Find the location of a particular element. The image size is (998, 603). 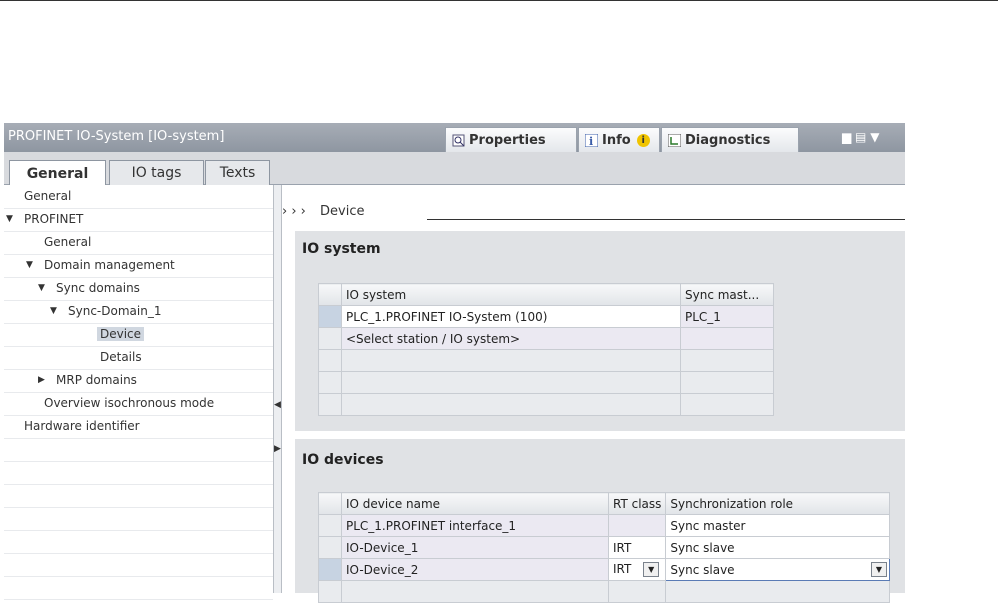

breadcrumb-arrows: › › › is located at coordinates (294, 211).